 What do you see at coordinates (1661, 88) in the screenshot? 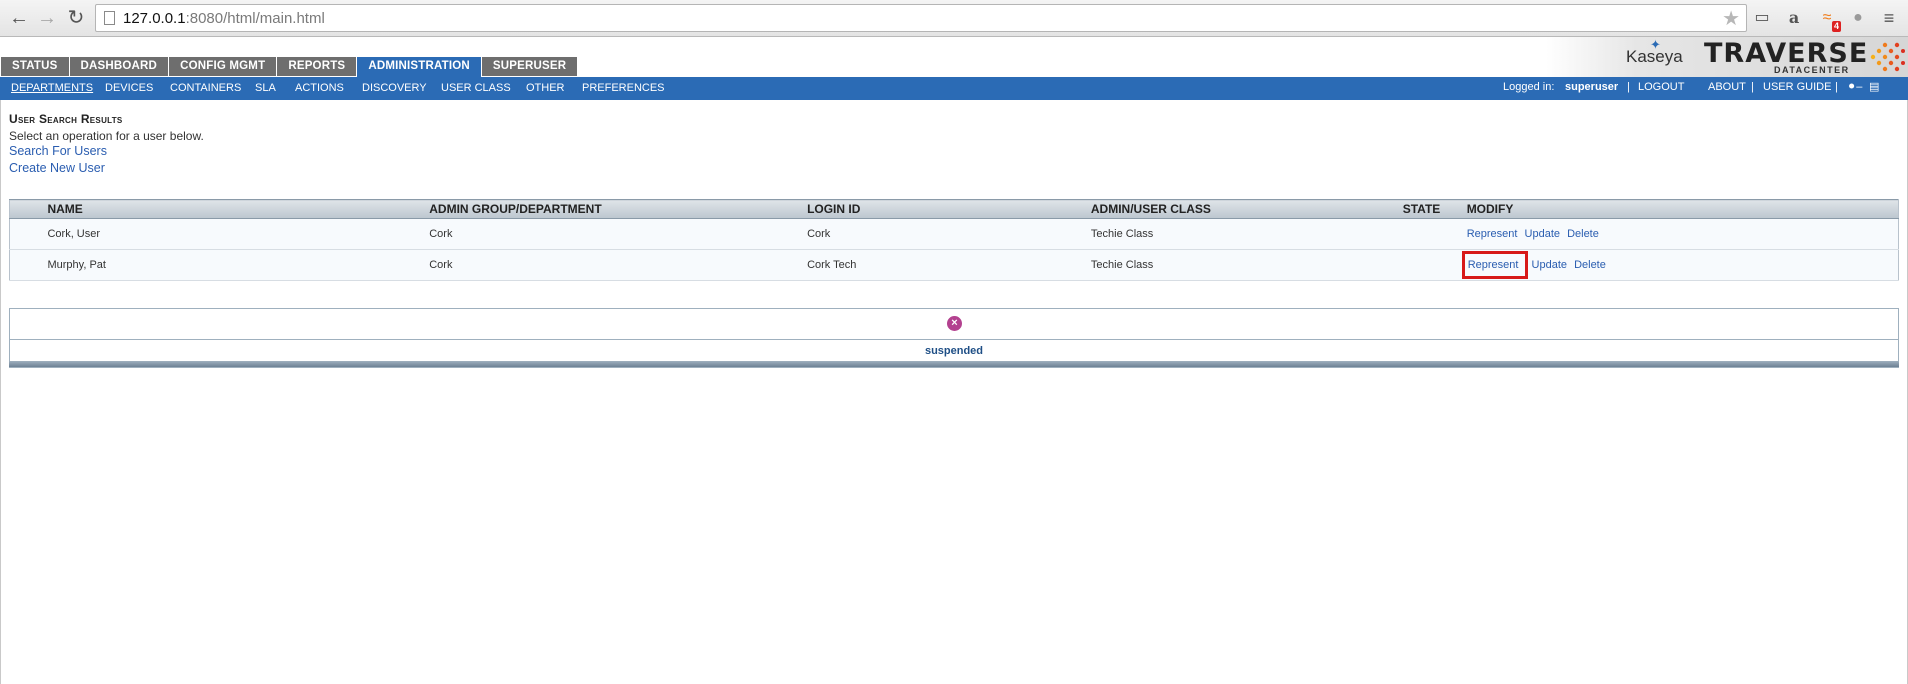
I see `logout-link: LOGOUT` at bounding box center [1661, 88].